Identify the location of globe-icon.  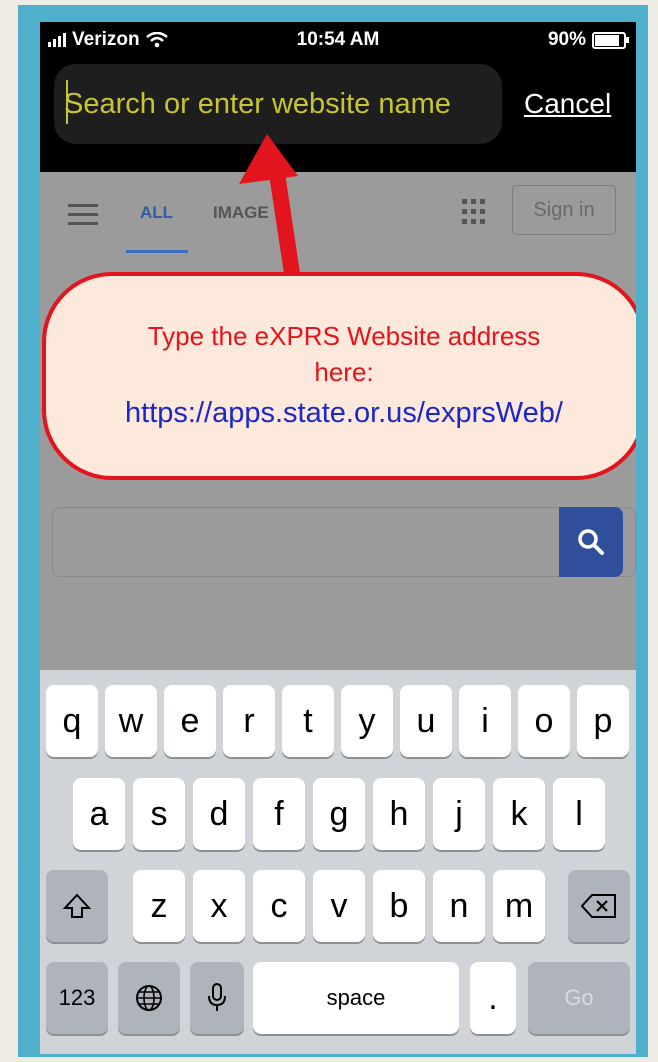
(149, 998).